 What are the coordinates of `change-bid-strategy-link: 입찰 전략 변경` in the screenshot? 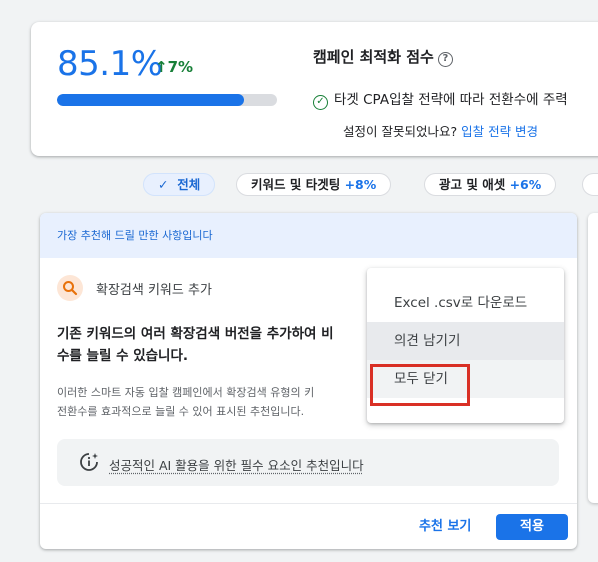 It's located at (499, 131).